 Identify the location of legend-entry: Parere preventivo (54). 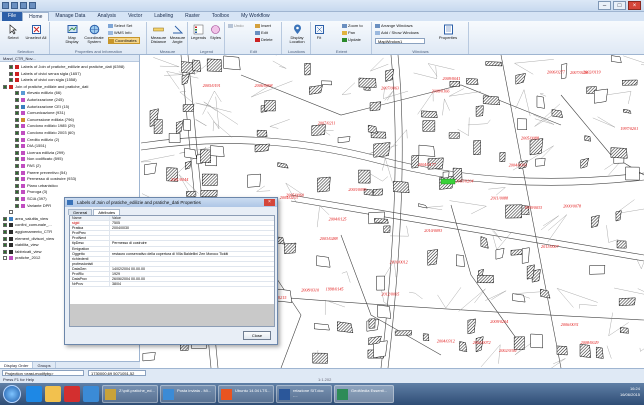
(33, 173).